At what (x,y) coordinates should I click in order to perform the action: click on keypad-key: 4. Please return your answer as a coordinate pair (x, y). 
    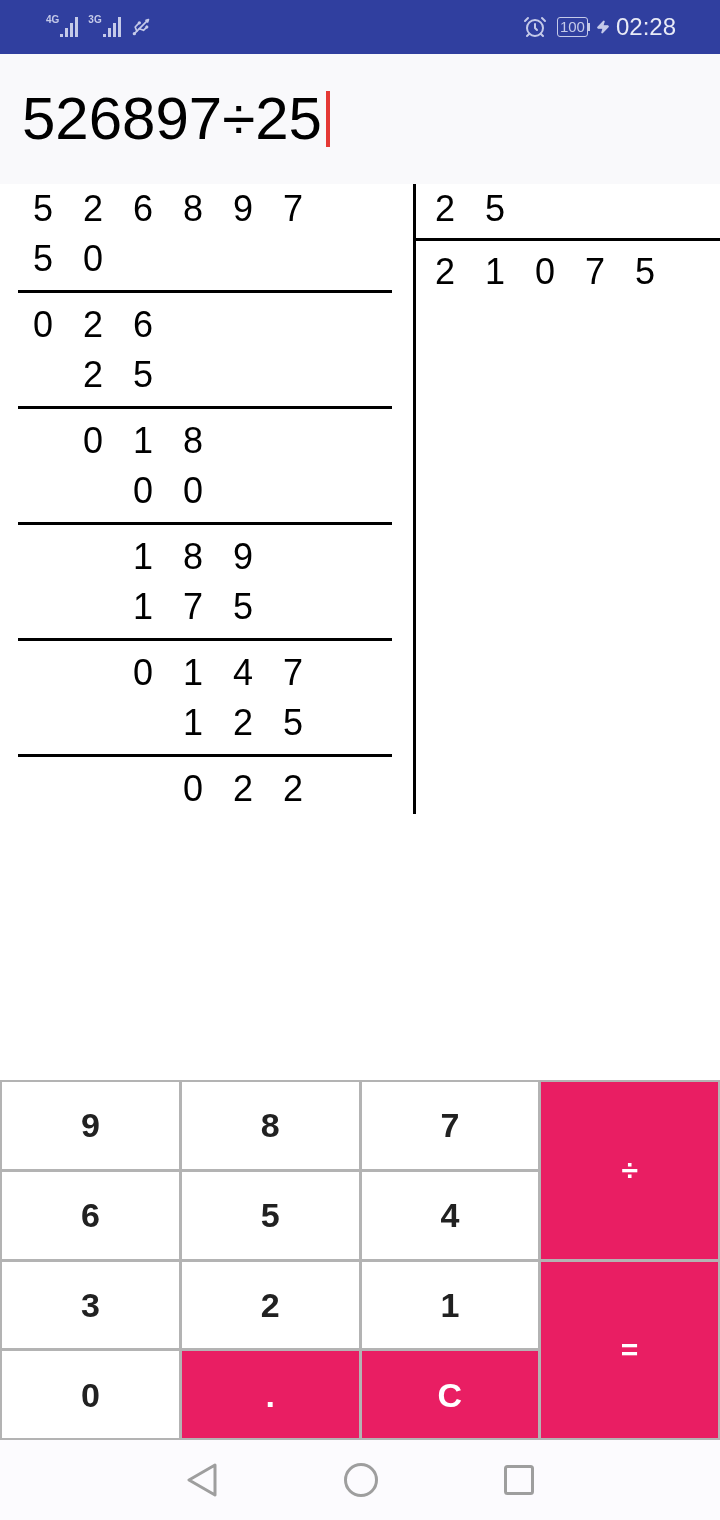
    Looking at the image, I should click on (450, 1215).